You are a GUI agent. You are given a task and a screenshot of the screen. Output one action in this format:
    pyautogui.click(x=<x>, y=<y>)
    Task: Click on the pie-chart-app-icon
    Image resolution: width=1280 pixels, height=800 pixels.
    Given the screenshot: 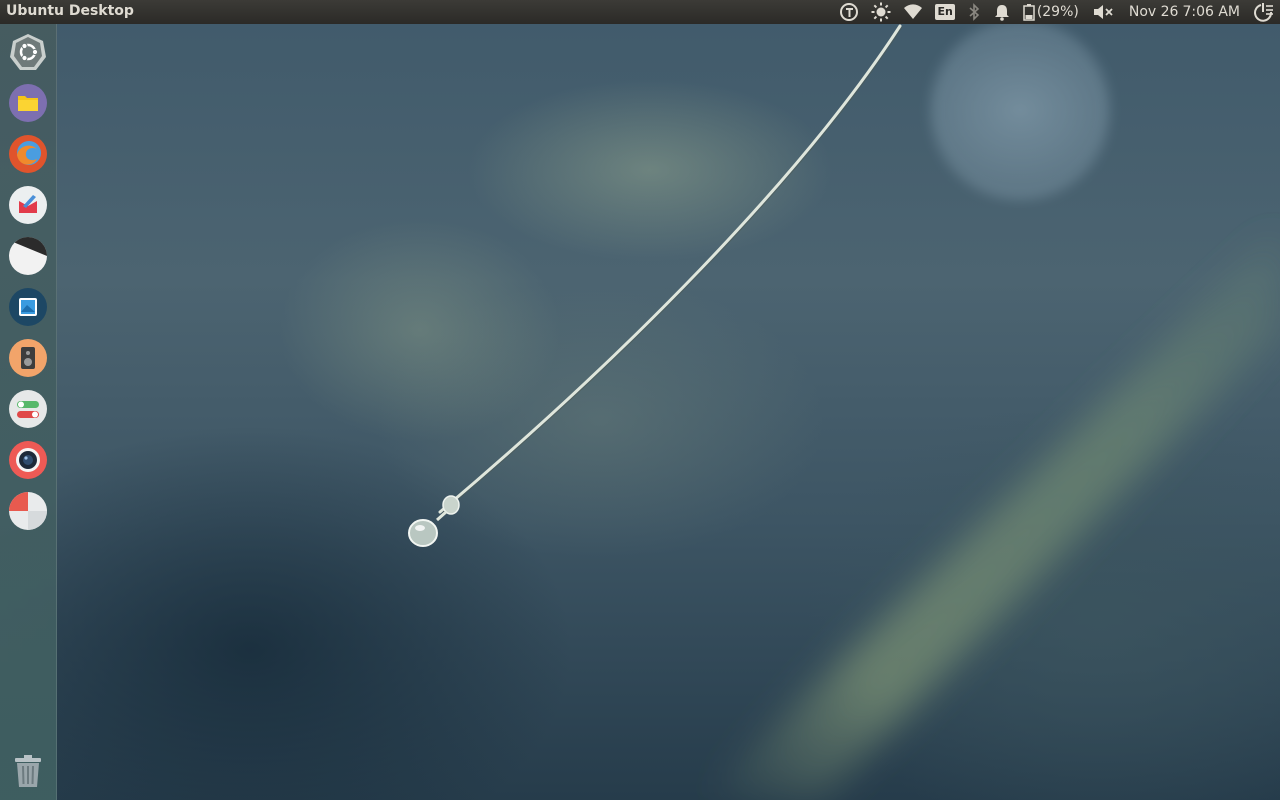 What is the action you would take?
    pyautogui.click(x=28, y=511)
    